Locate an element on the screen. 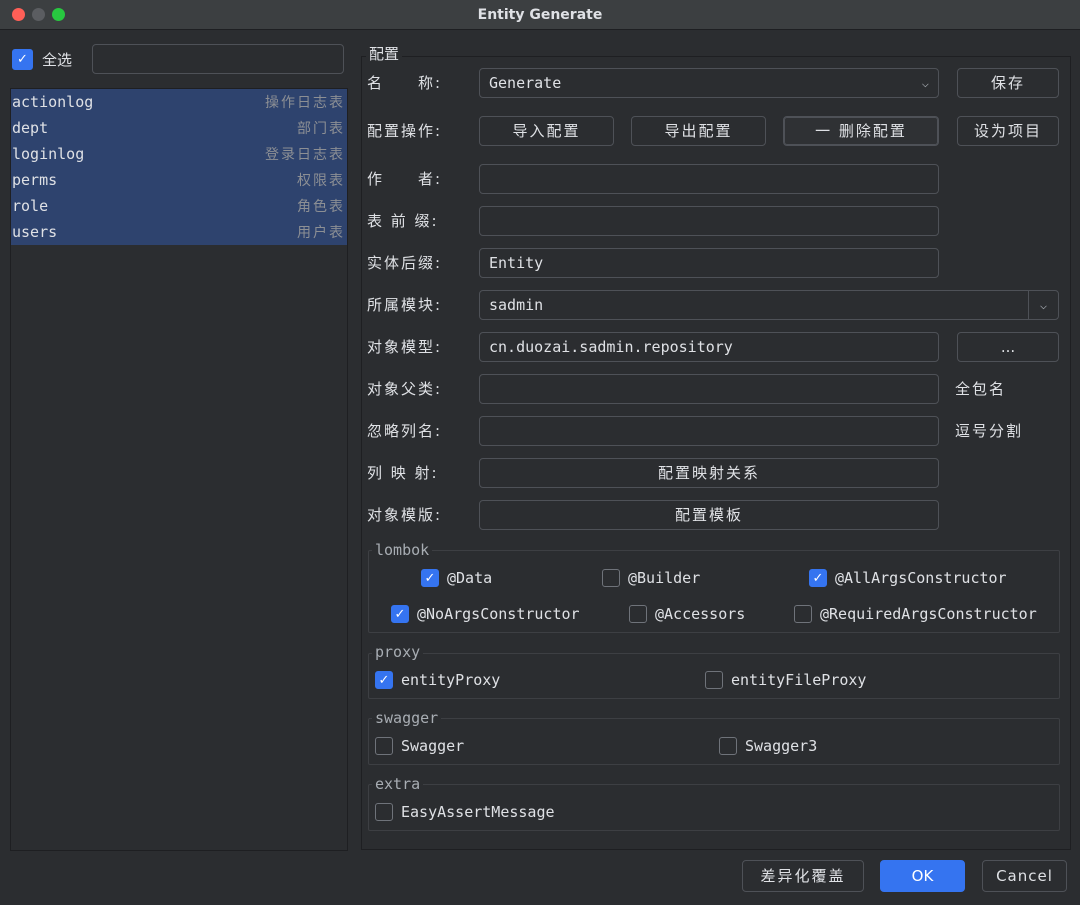 This screenshot has height=905, width=1080. option-label: @RequiredArgsConstructor is located at coordinates (928, 614).